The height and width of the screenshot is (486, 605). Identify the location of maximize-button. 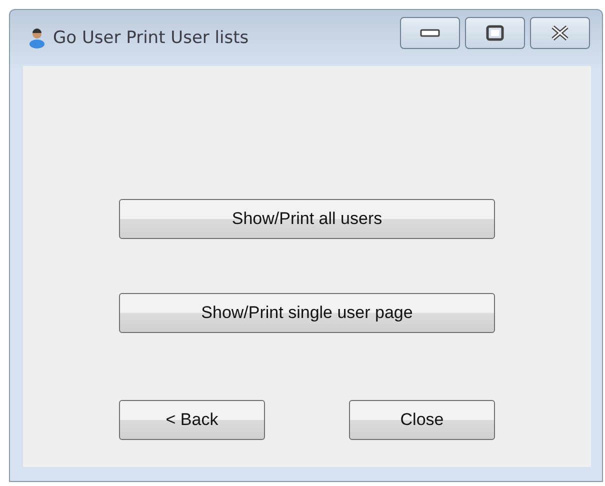
(495, 33).